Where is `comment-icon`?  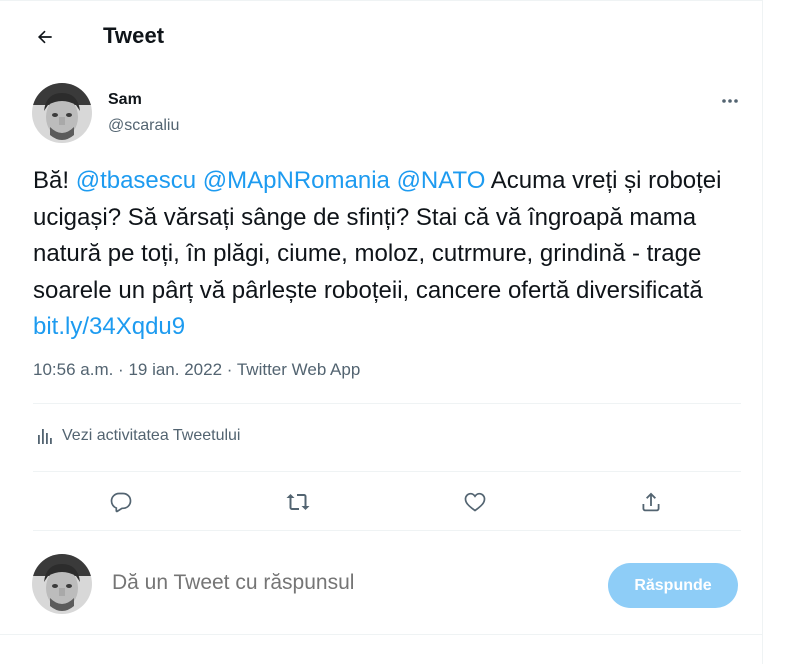 comment-icon is located at coordinates (121, 502).